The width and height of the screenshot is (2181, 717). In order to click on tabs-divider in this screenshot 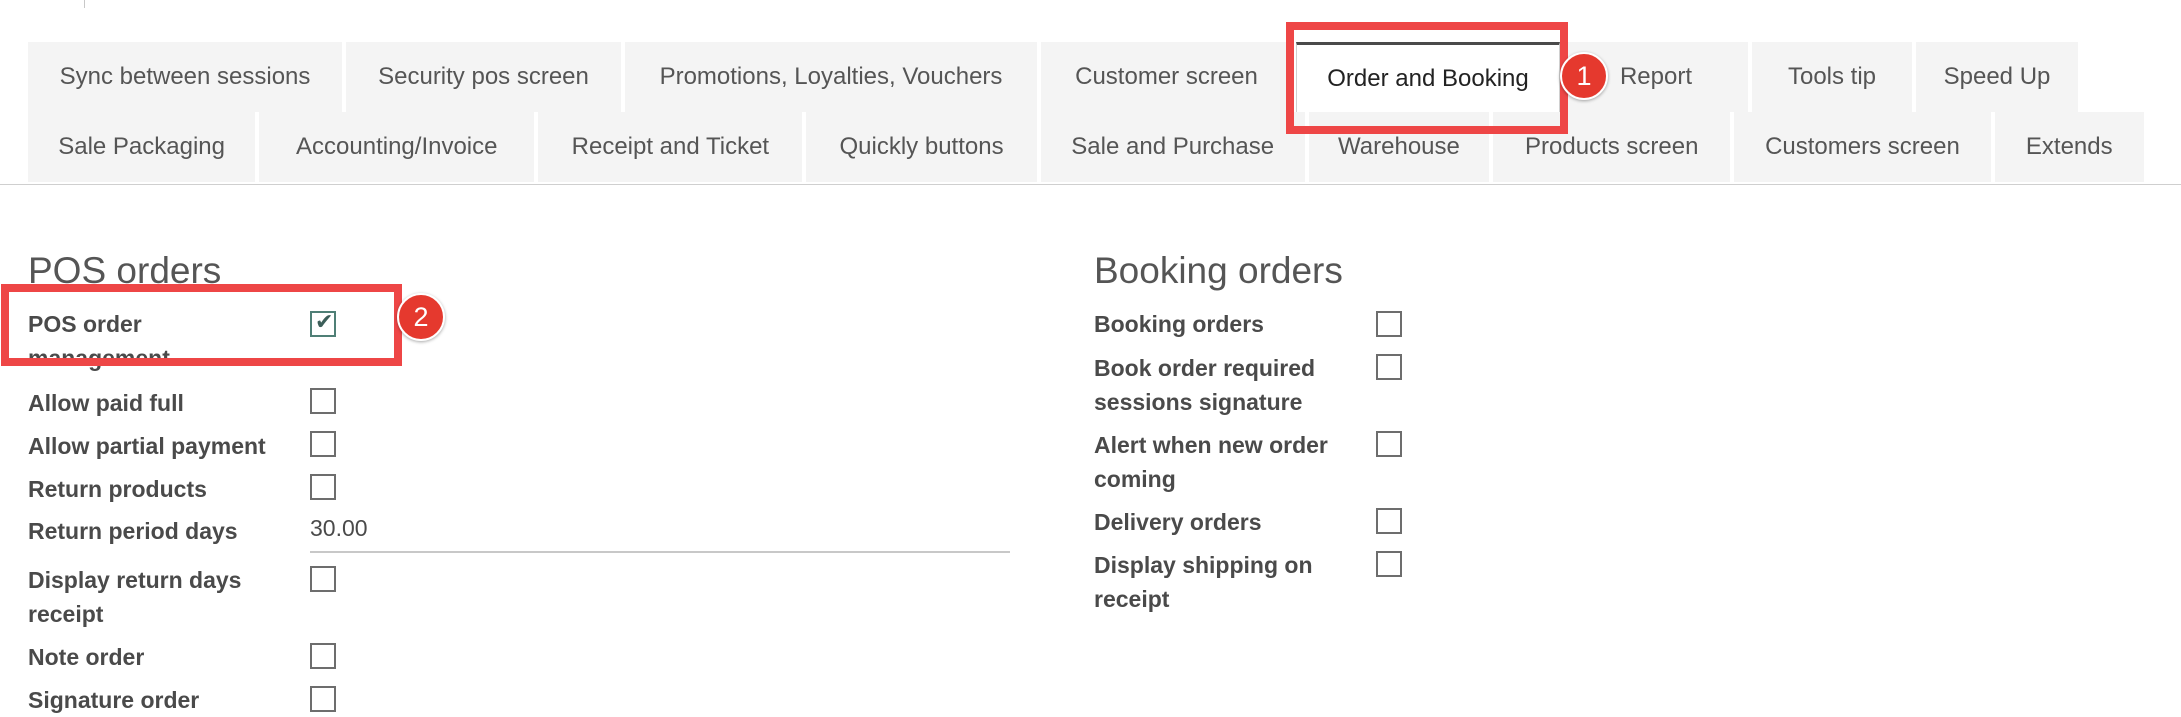, I will do `click(1090, 184)`.